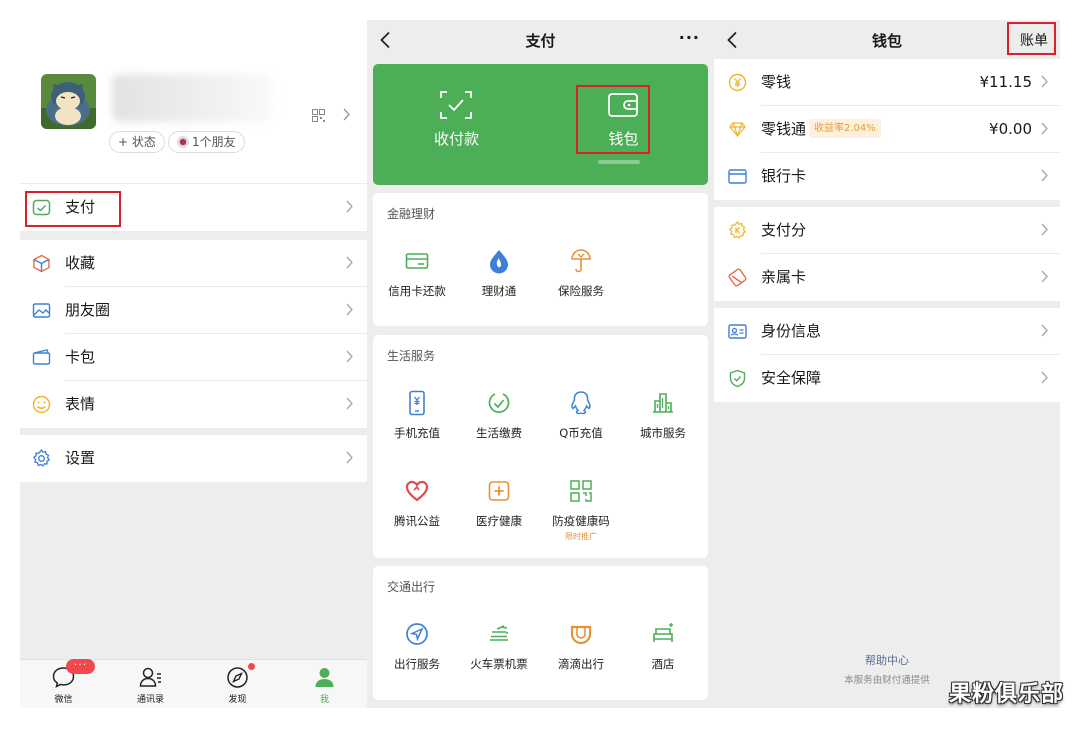 The width and height of the screenshot is (1080, 729). Describe the element at coordinates (887, 230) in the screenshot. I see `wallet-row-pay-score: 支付分` at that location.